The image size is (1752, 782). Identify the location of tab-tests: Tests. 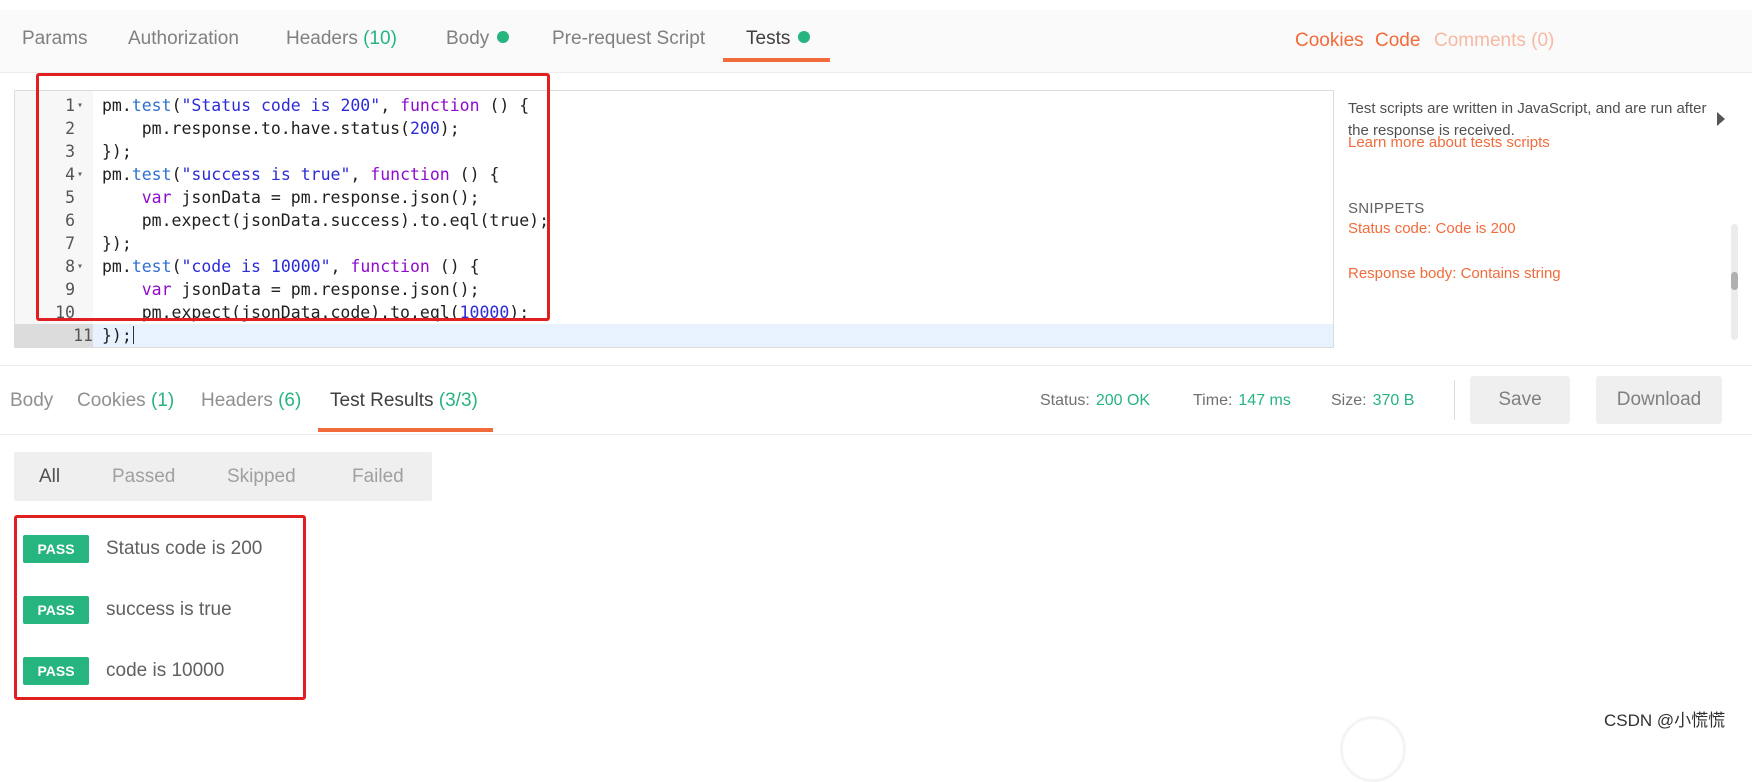
(778, 39).